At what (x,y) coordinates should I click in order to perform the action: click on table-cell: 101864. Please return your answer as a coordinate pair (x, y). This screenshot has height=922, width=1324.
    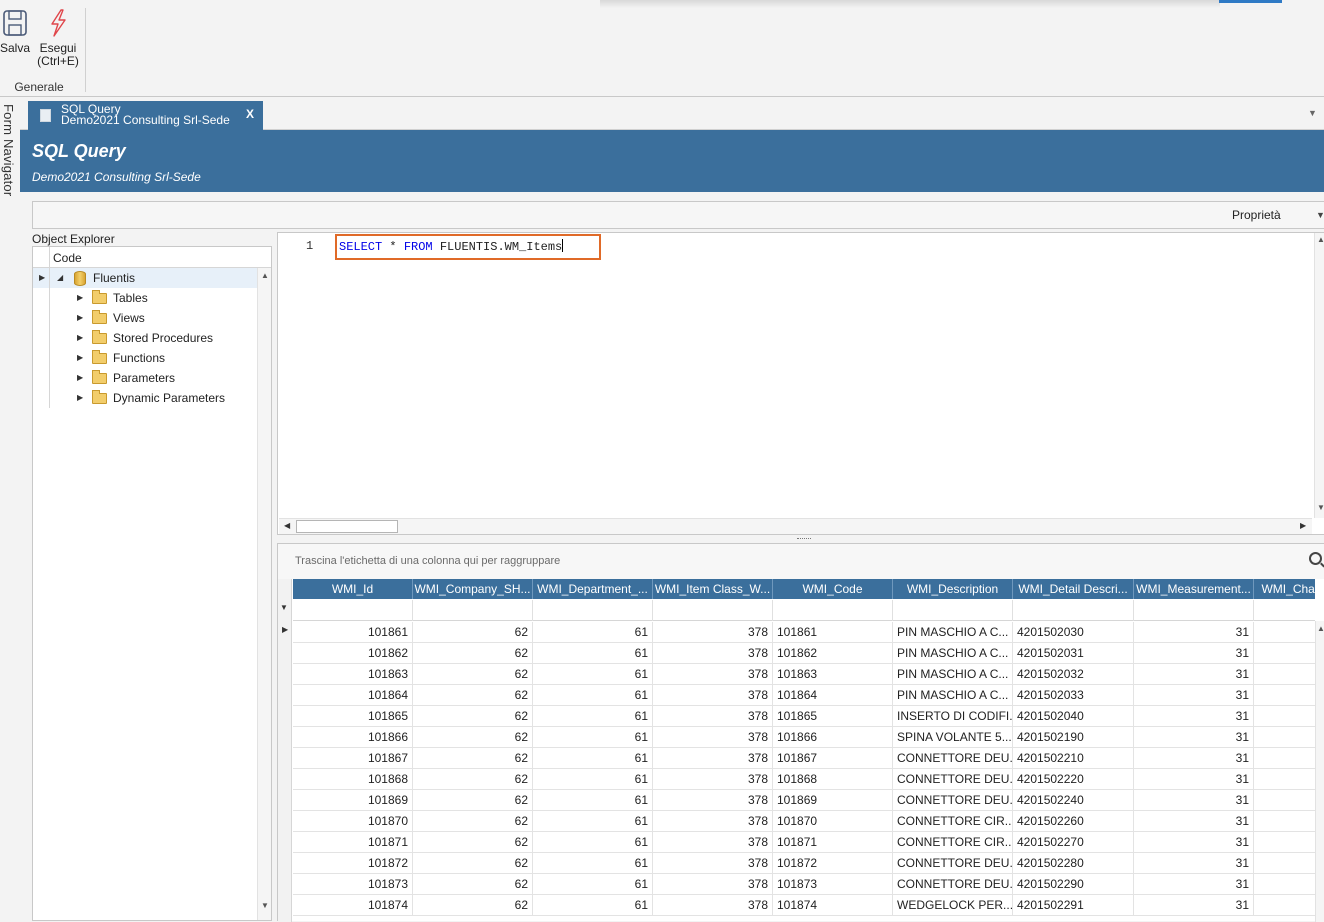
    Looking at the image, I should click on (833, 695).